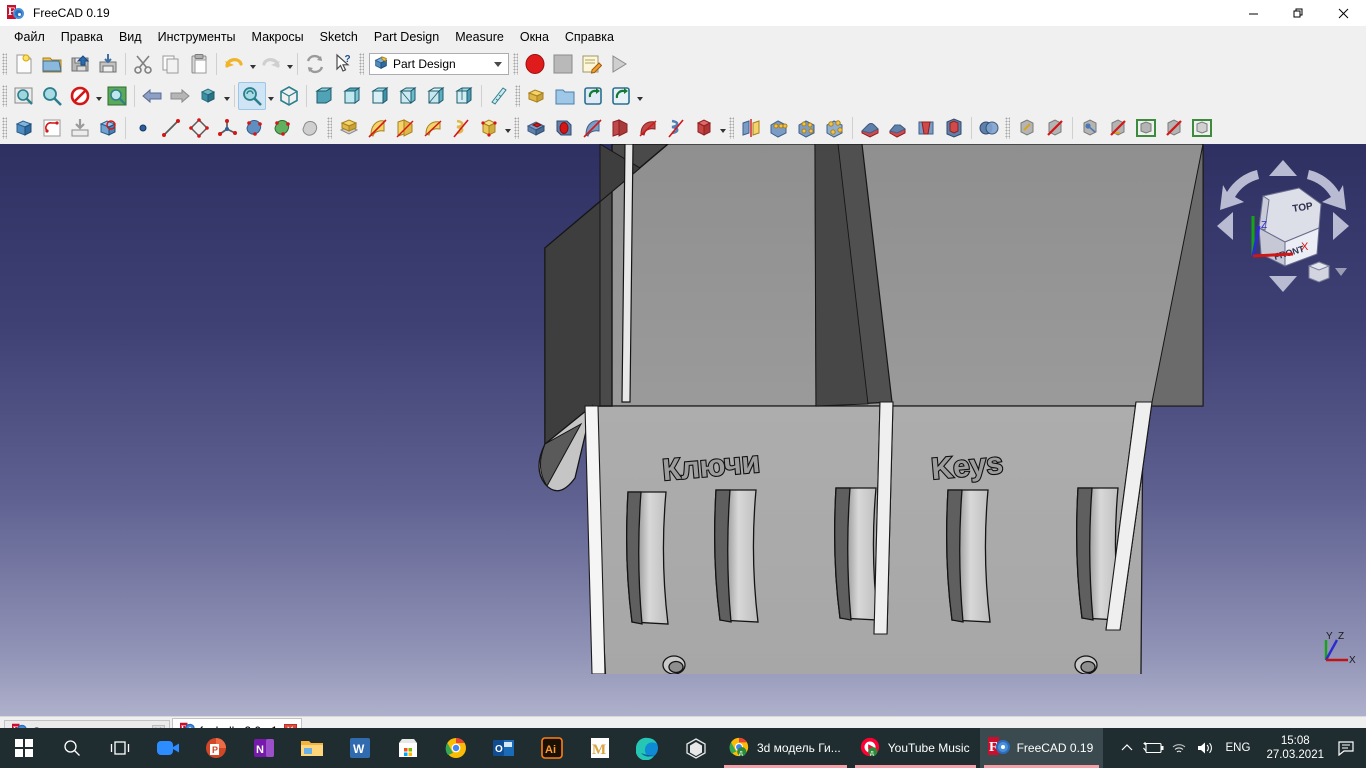 The height and width of the screenshot is (768, 1366). I want to click on clock: 15:08 27.03.2021, so click(1295, 748).